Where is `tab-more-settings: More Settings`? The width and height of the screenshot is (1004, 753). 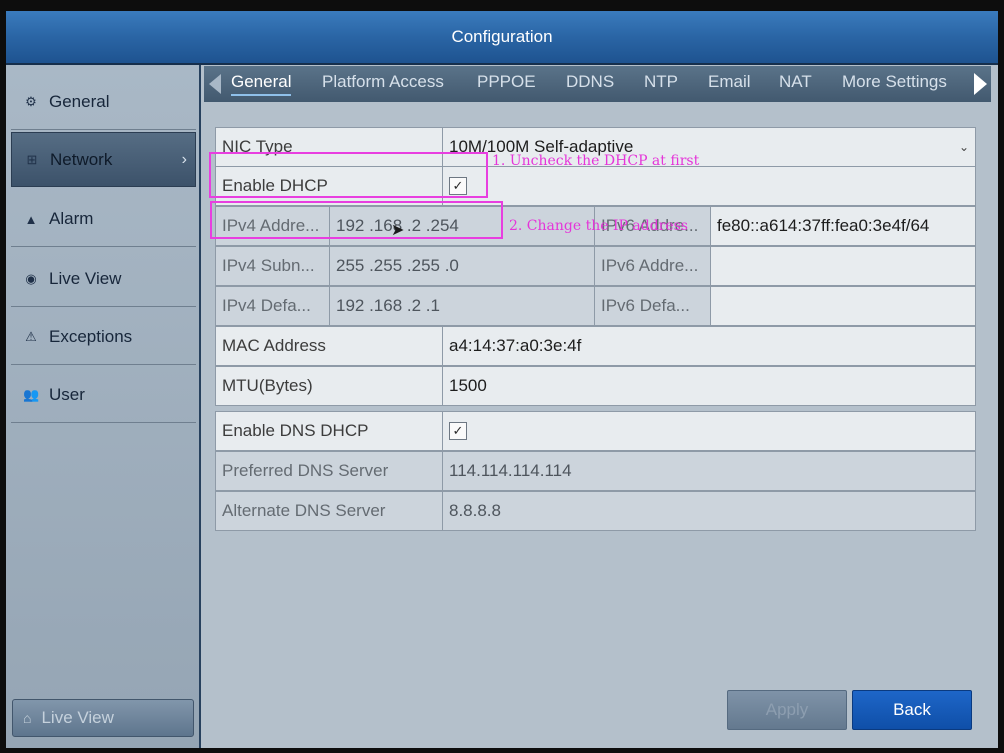 tab-more-settings: More Settings is located at coordinates (894, 82).